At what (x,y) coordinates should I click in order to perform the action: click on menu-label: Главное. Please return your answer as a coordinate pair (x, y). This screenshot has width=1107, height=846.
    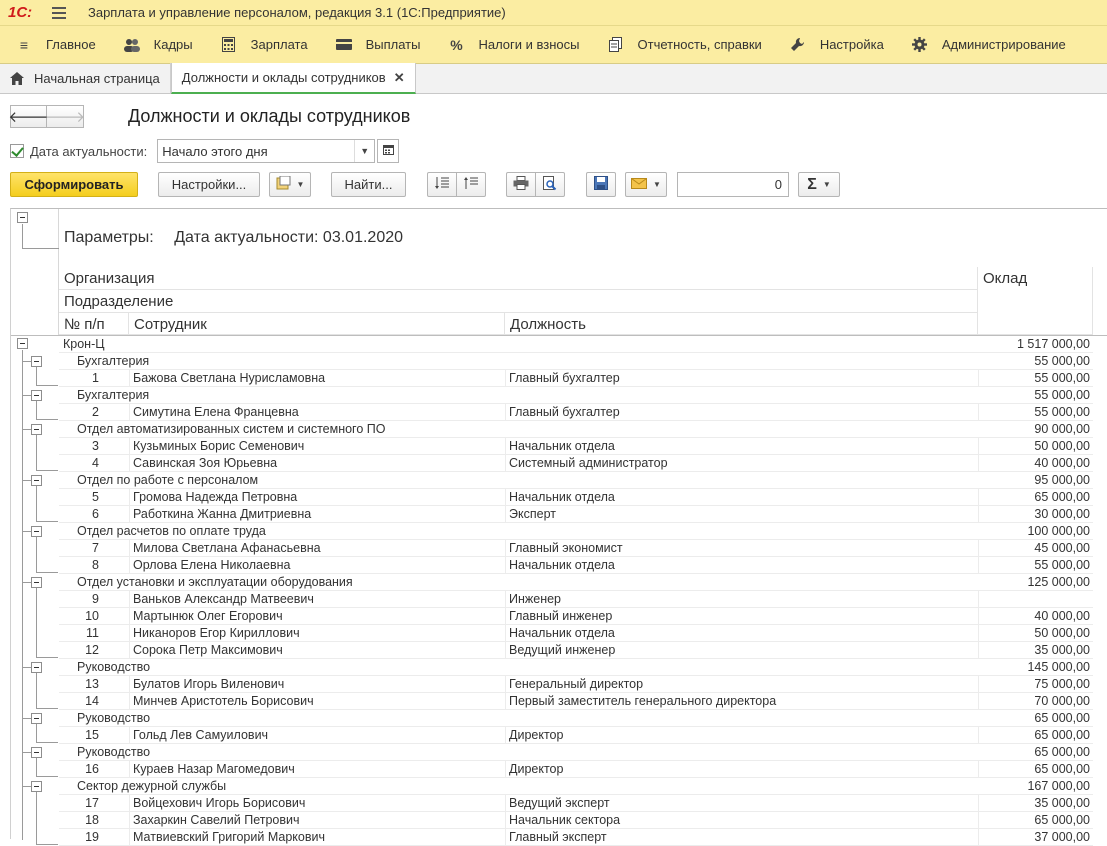
    Looking at the image, I should click on (71, 44).